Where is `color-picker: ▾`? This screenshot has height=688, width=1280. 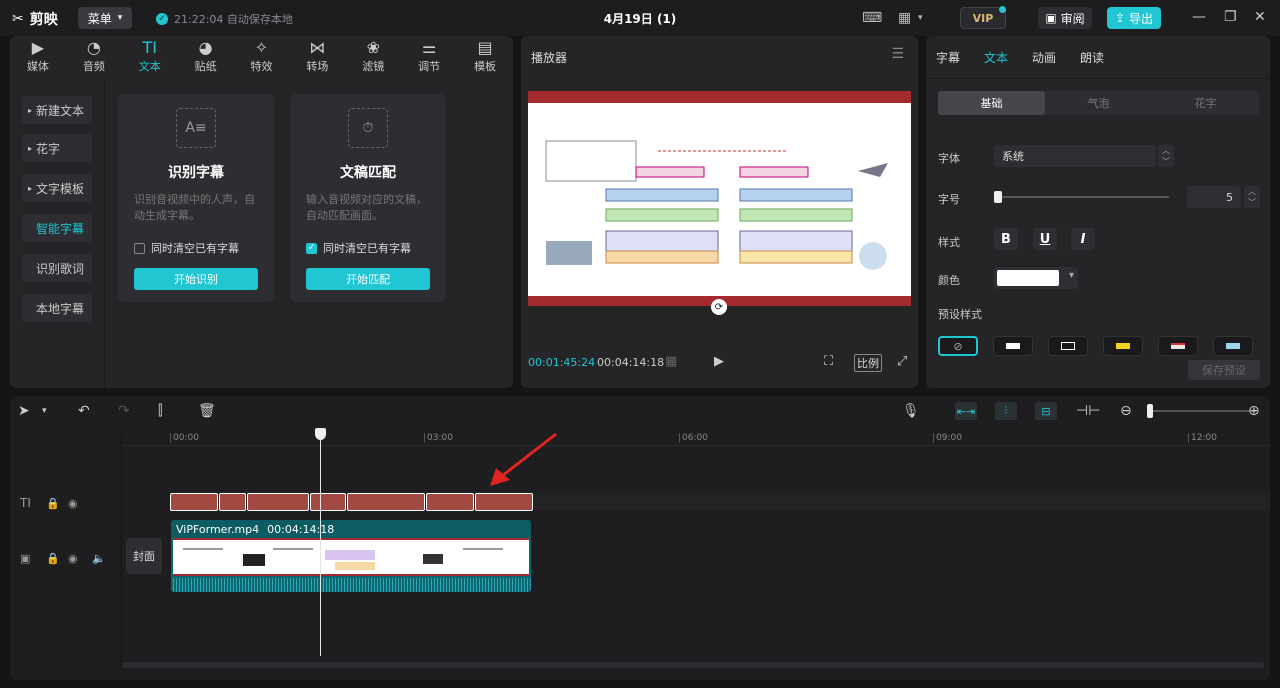
color-picker: ▾ is located at coordinates (1036, 278).